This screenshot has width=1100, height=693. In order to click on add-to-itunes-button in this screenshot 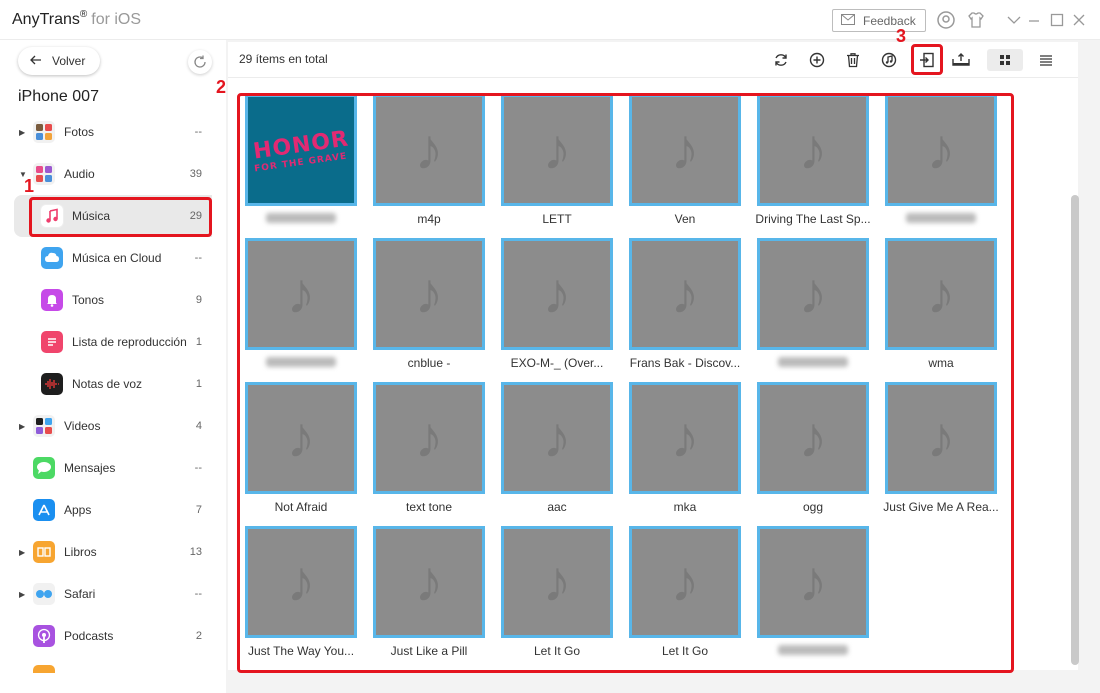, I will do `click(889, 60)`.